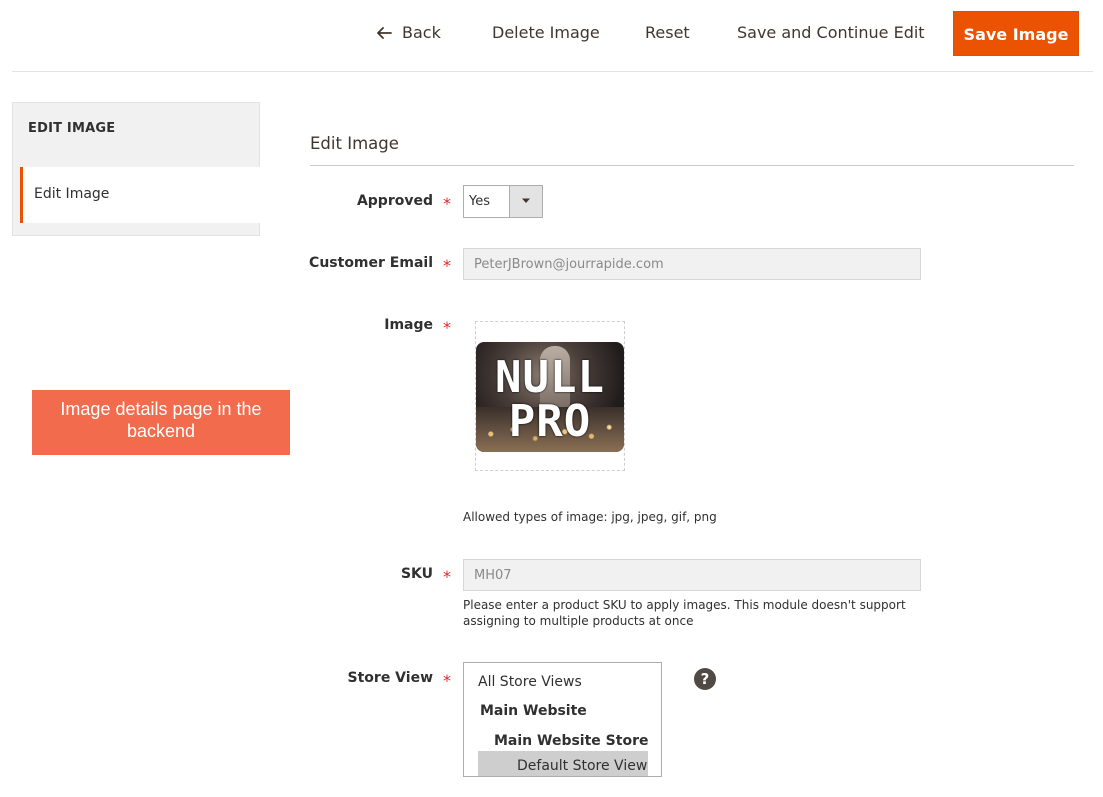  What do you see at coordinates (421, 32) in the screenshot?
I see `back-label: Back` at bounding box center [421, 32].